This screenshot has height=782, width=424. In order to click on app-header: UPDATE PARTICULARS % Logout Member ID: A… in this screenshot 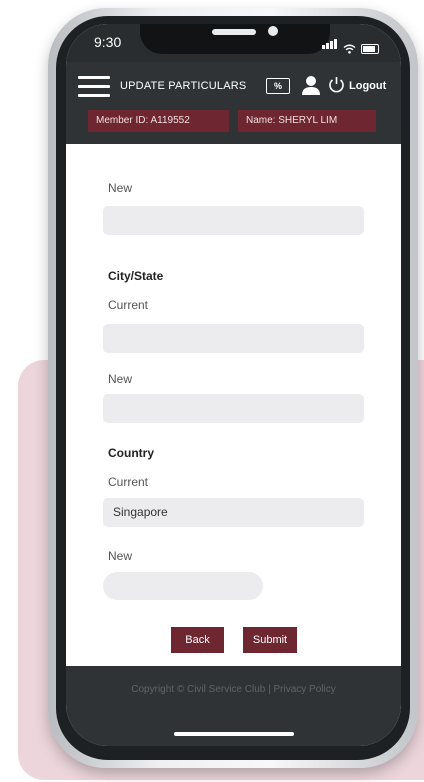, I will do `click(233, 103)`.